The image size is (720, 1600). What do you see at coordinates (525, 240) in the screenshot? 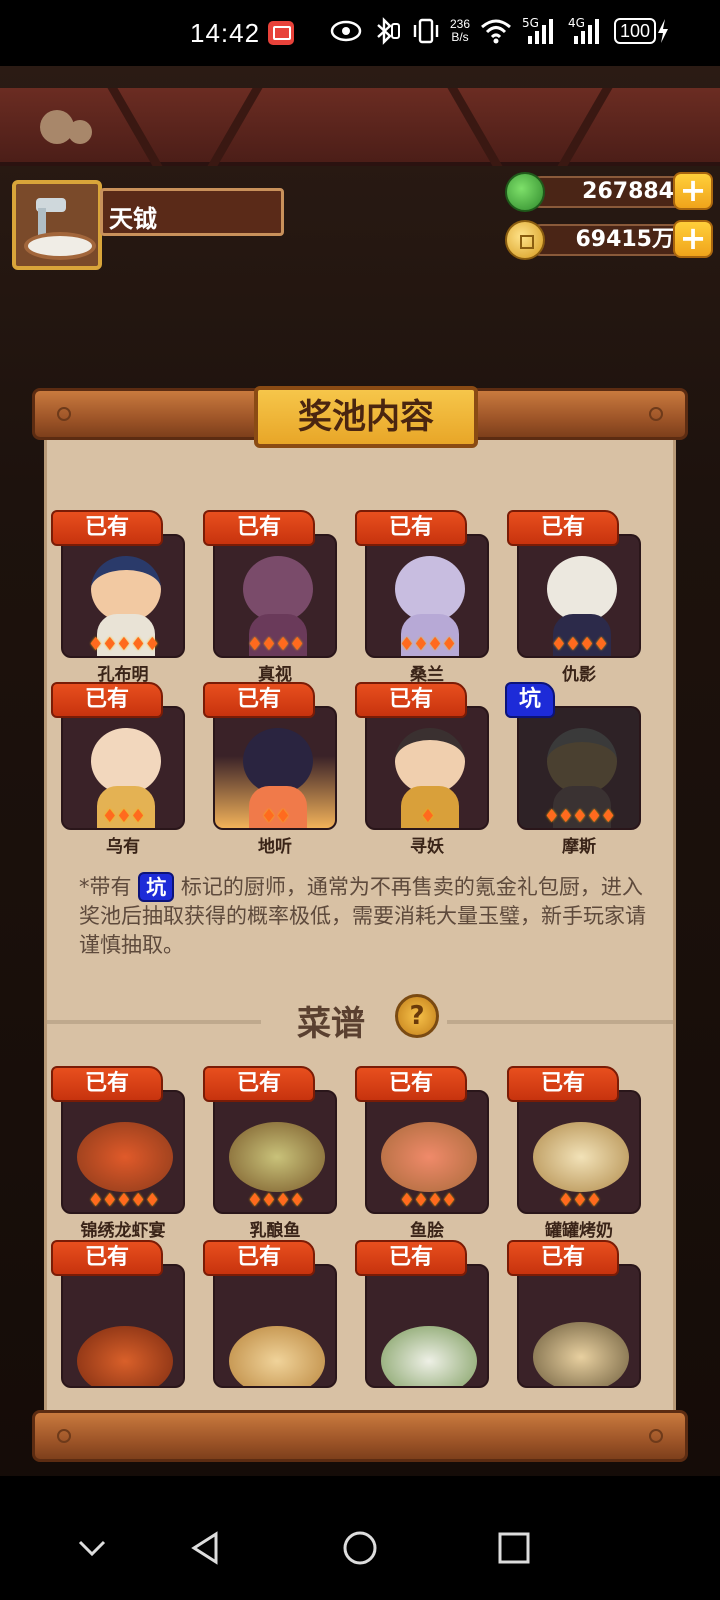
I see `coin-icon` at bounding box center [525, 240].